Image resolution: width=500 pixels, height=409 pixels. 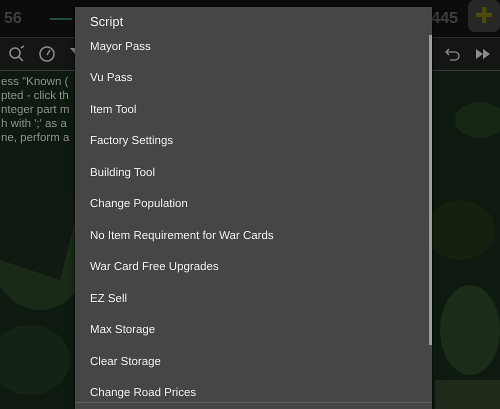 What do you see at coordinates (253, 110) in the screenshot?
I see `menu-item: Item Tool` at bounding box center [253, 110].